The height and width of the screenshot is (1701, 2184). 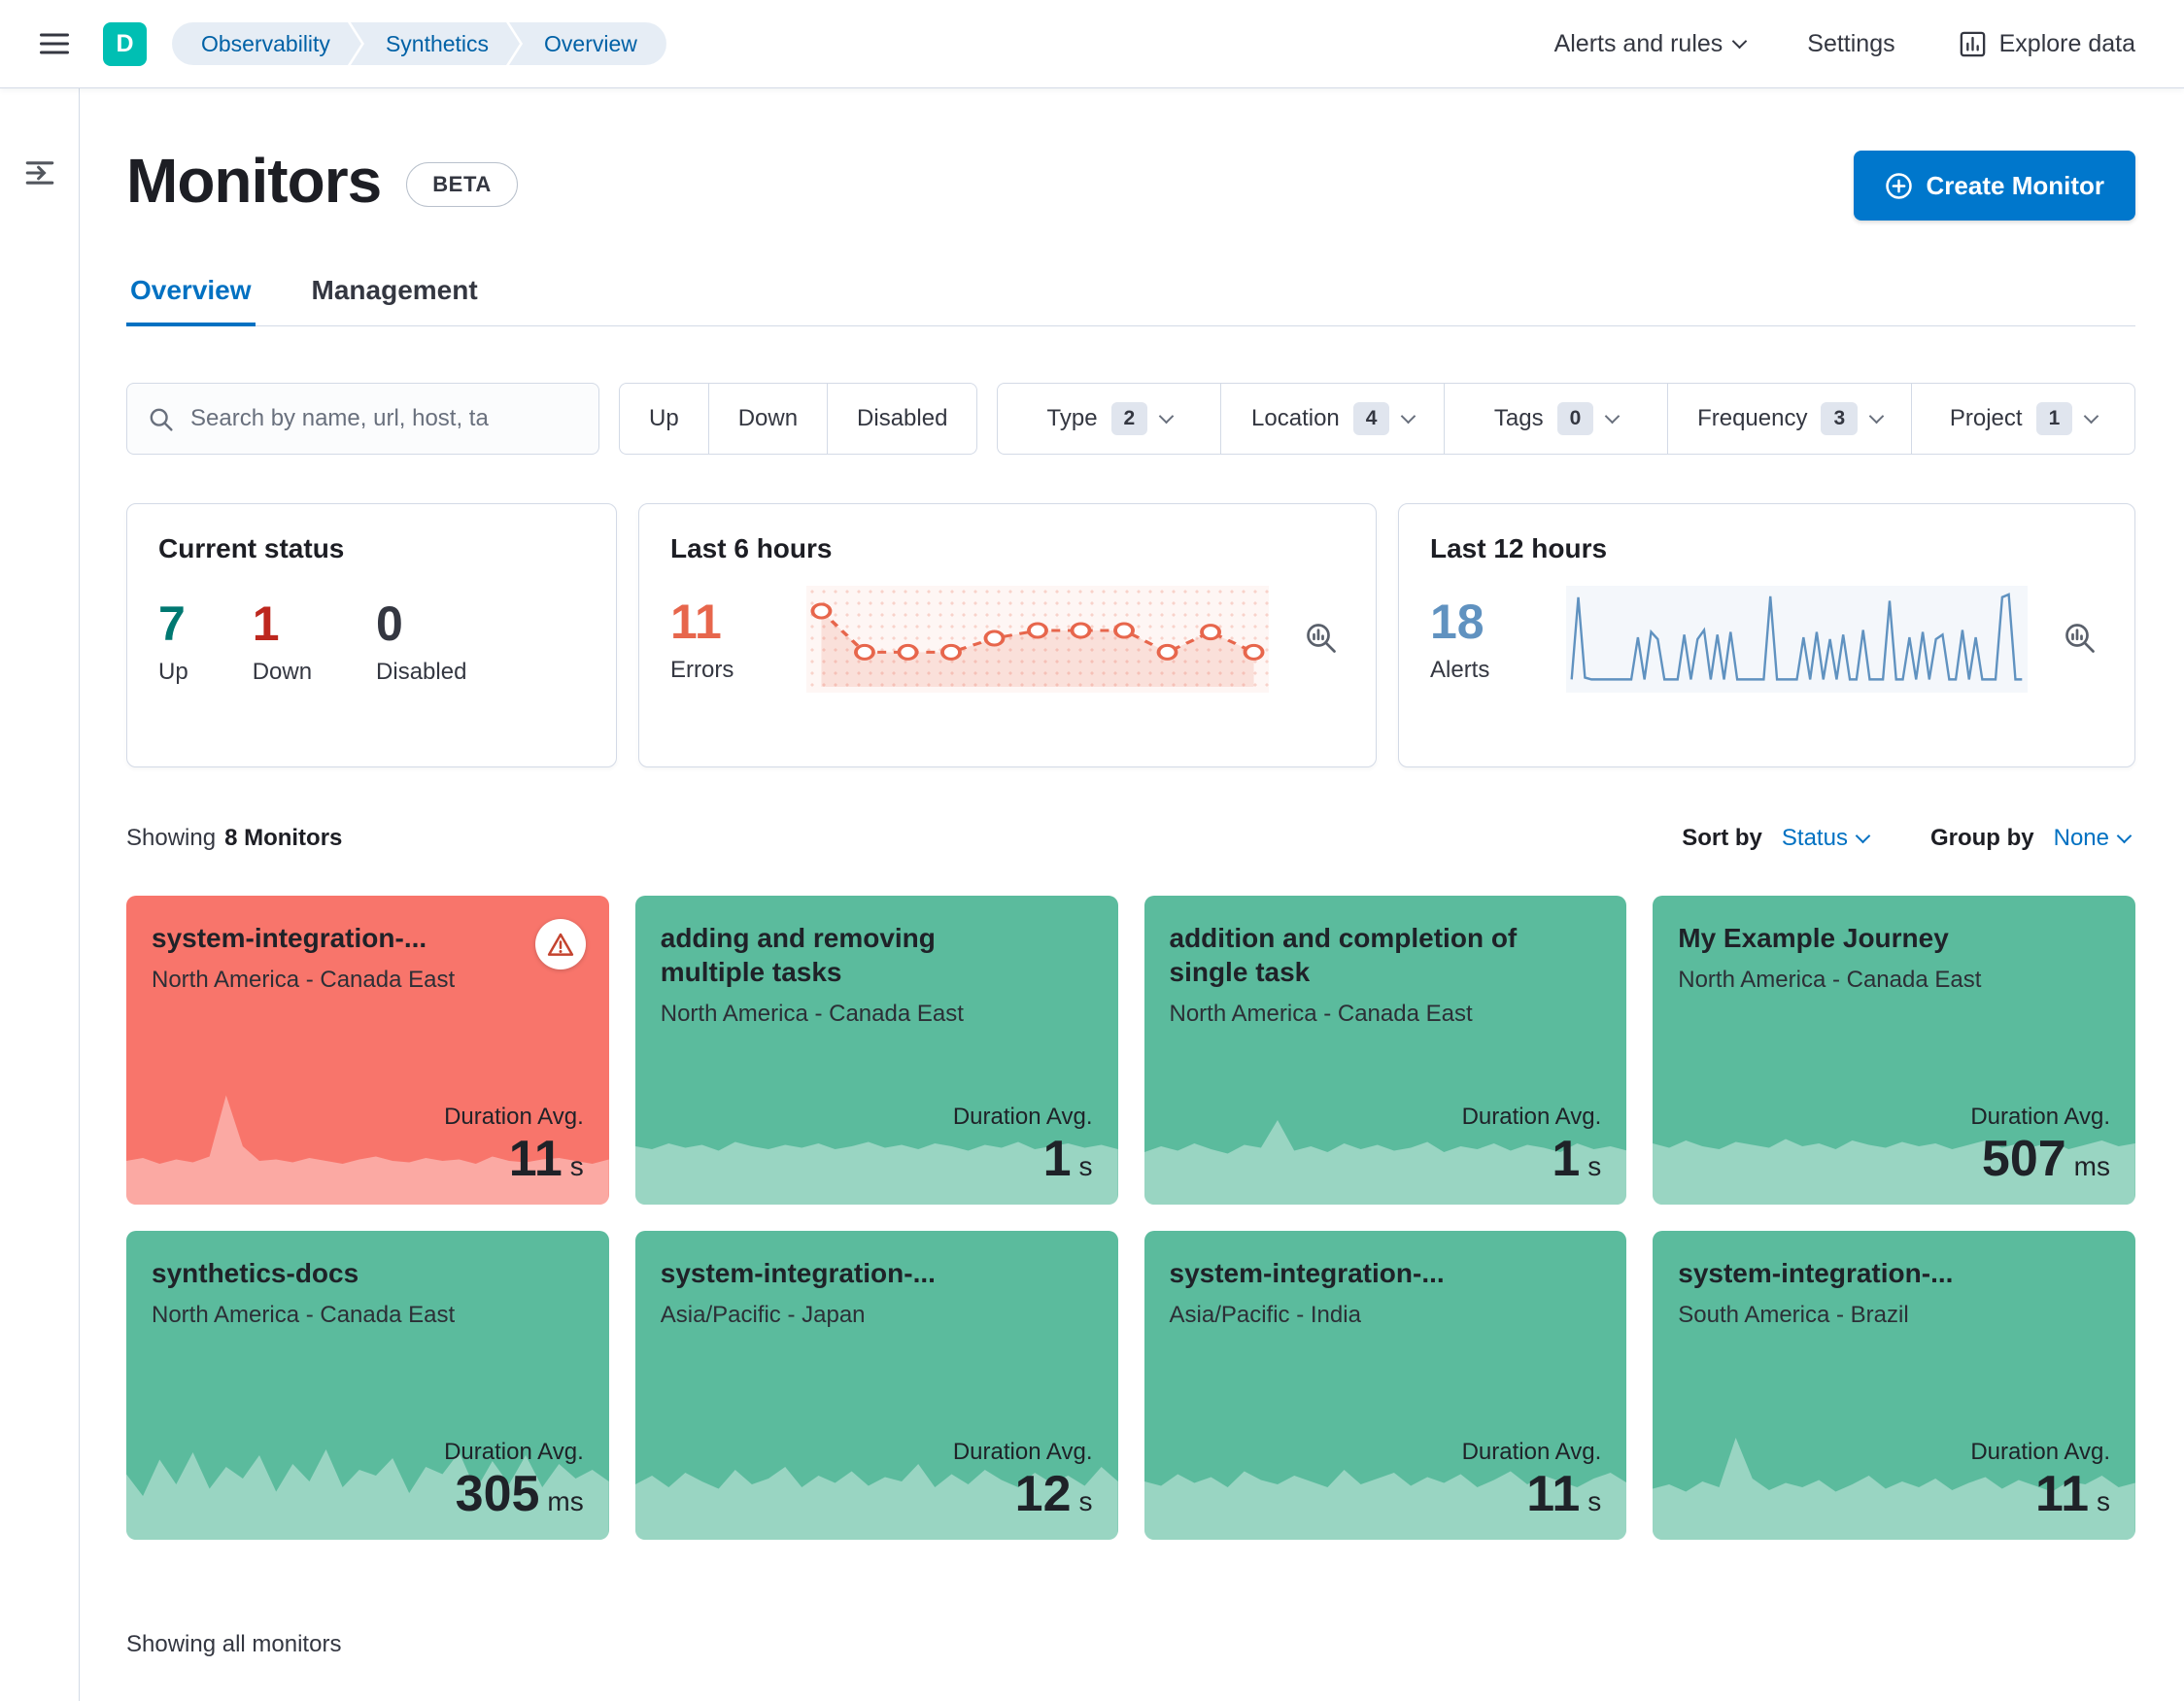 What do you see at coordinates (2023, 1159) in the screenshot?
I see `duration-value: 507` at bounding box center [2023, 1159].